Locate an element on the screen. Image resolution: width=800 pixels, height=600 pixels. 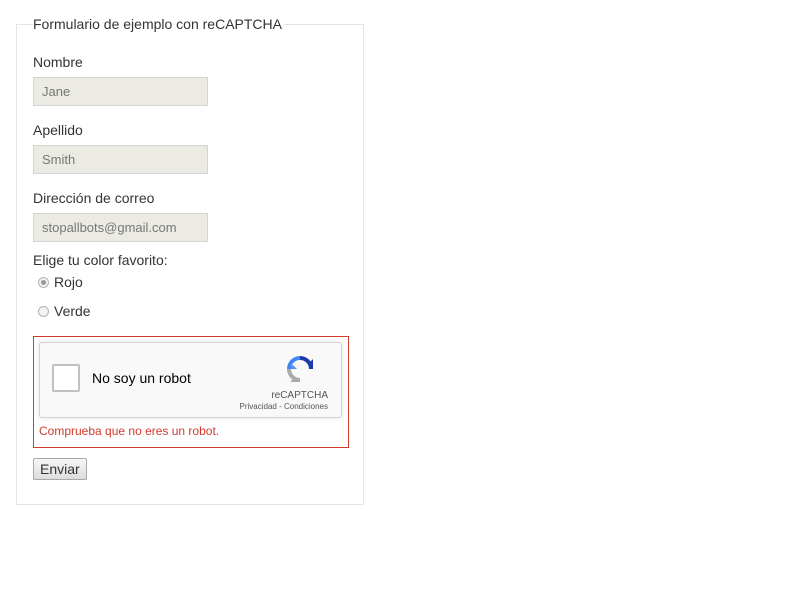
radio-option-rojo: Rojo is located at coordinates (60, 282).